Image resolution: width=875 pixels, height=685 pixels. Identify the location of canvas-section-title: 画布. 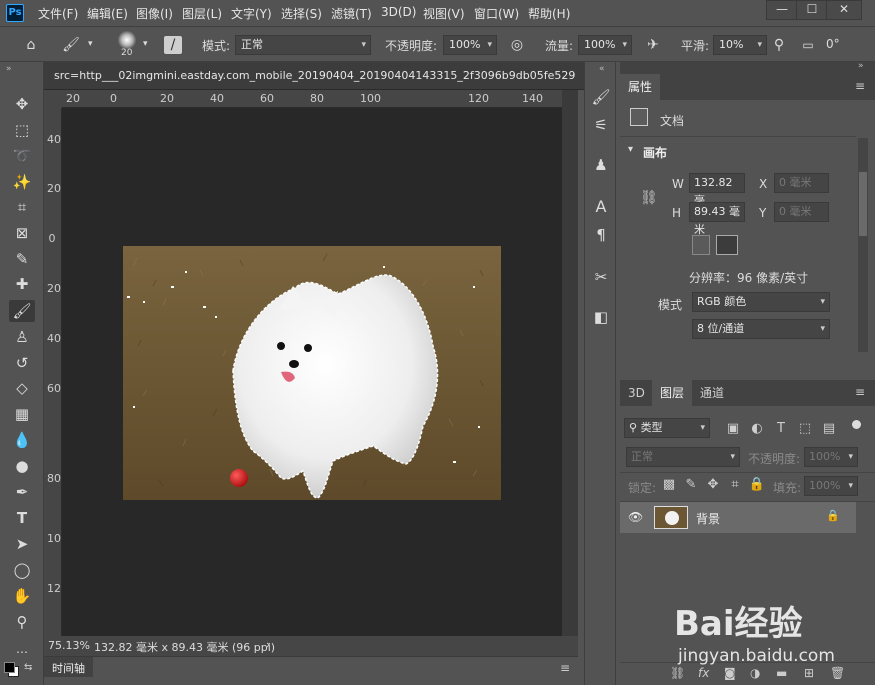
(655, 152).